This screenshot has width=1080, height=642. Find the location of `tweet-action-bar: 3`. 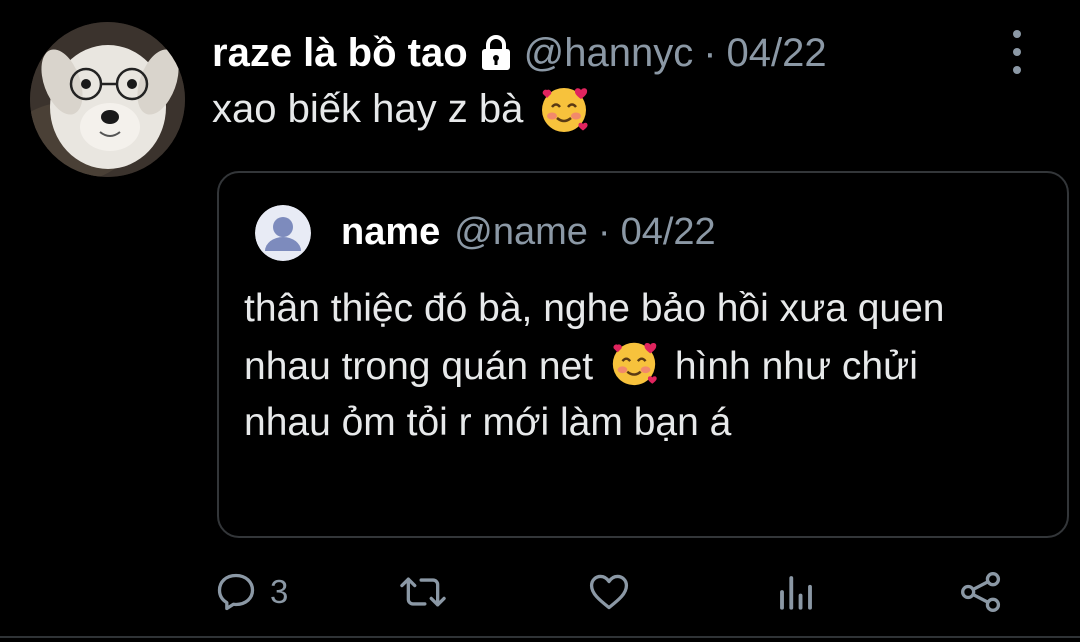

tweet-action-bar: 3 is located at coordinates (540, 592).